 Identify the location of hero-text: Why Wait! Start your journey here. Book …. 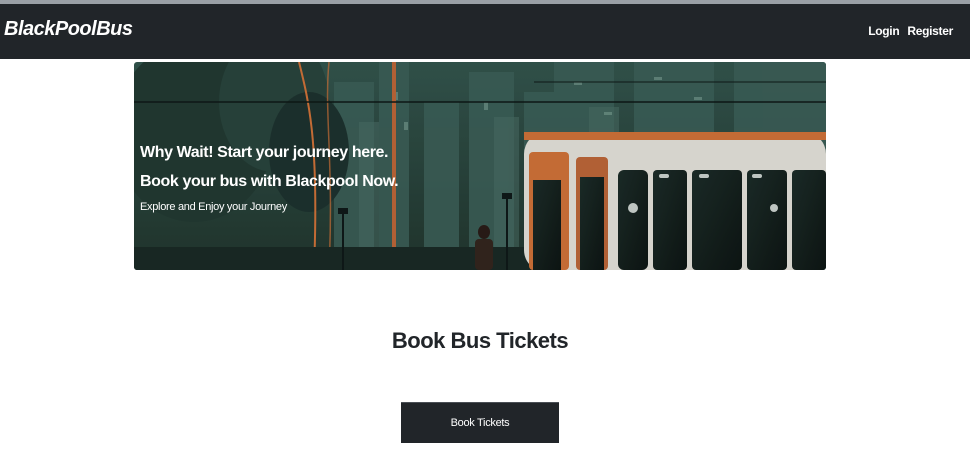
(269, 178).